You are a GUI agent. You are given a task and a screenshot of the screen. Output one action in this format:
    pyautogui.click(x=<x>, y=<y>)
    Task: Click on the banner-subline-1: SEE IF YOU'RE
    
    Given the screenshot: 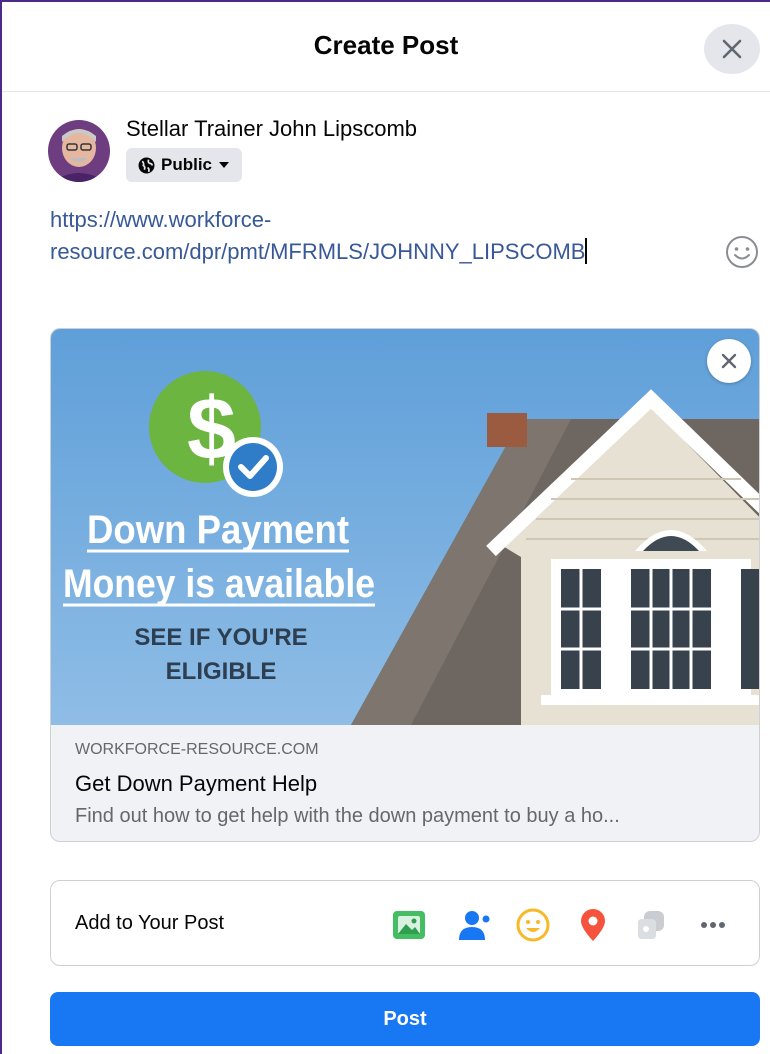 What is the action you would take?
    pyautogui.click(x=220, y=637)
    